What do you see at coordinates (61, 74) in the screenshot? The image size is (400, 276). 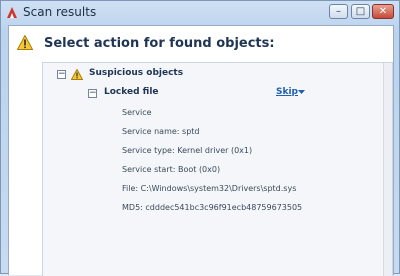 I see `group-collapse-toggle: −` at bounding box center [61, 74].